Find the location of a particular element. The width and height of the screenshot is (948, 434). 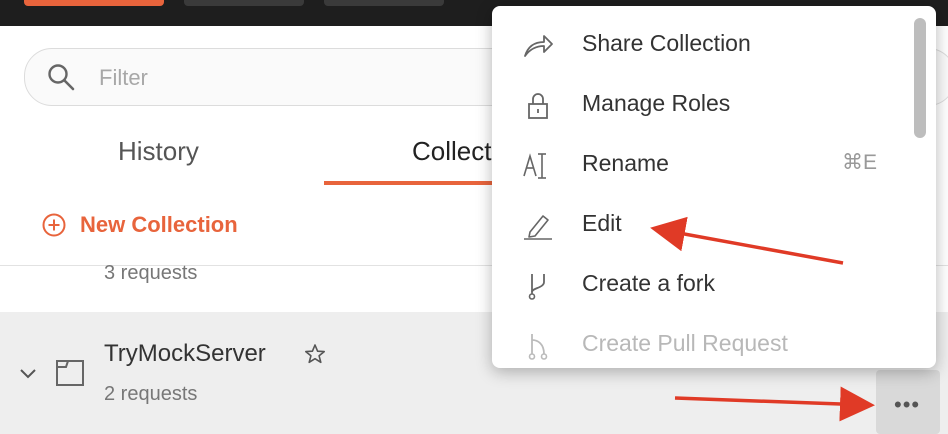

menu-item-label: Share Collection is located at coordinates (666, 43).